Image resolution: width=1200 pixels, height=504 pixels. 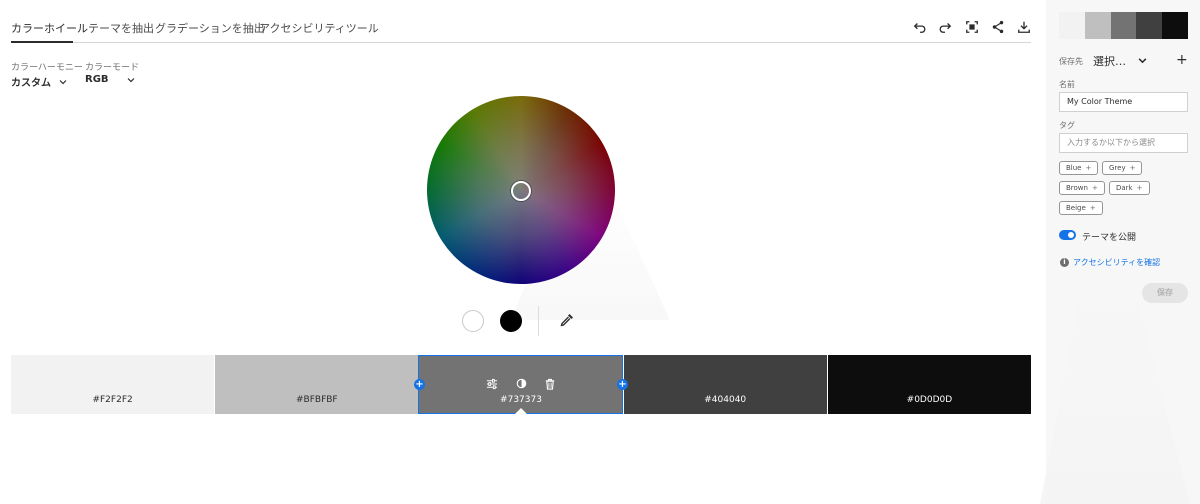 I want to click on active-tab-indicator, so click(x=42, y=42).